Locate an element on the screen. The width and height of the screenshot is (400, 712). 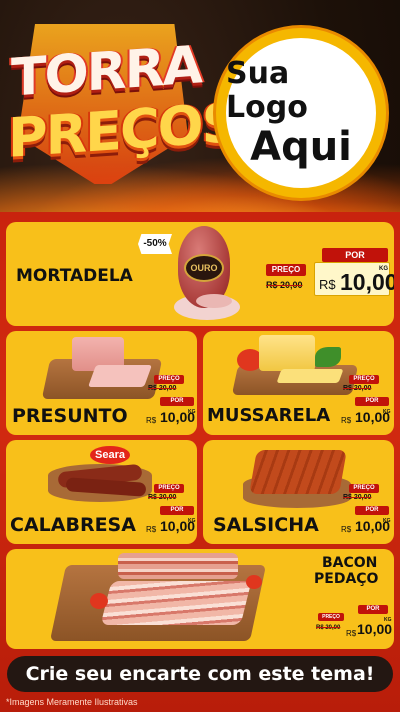
product-card-salsicha: SALSICHA PREÇO R$ 20,00 POR R$ 10,00 KG is located at coordinates (298, 492).